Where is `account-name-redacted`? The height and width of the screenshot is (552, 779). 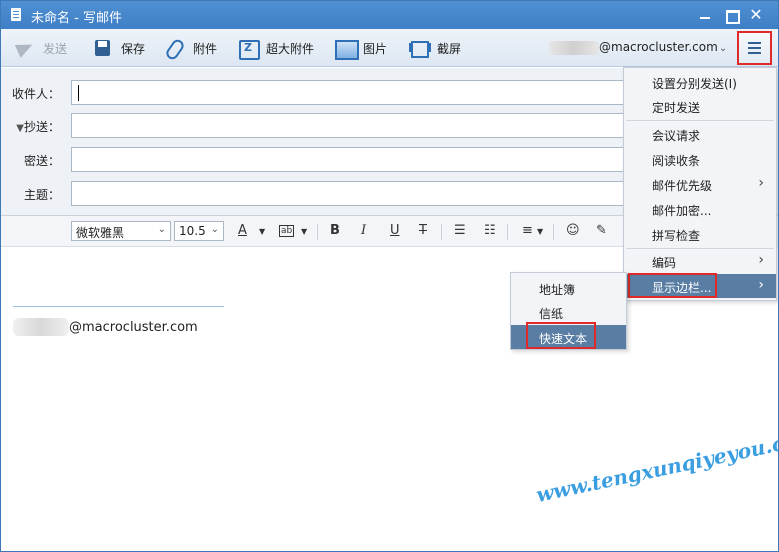
account-name-redacted is located at coordinates (574, 47).